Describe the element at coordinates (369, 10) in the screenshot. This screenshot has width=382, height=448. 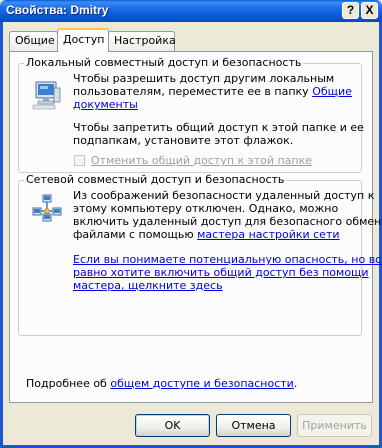
I see `close-button: X` at that location.